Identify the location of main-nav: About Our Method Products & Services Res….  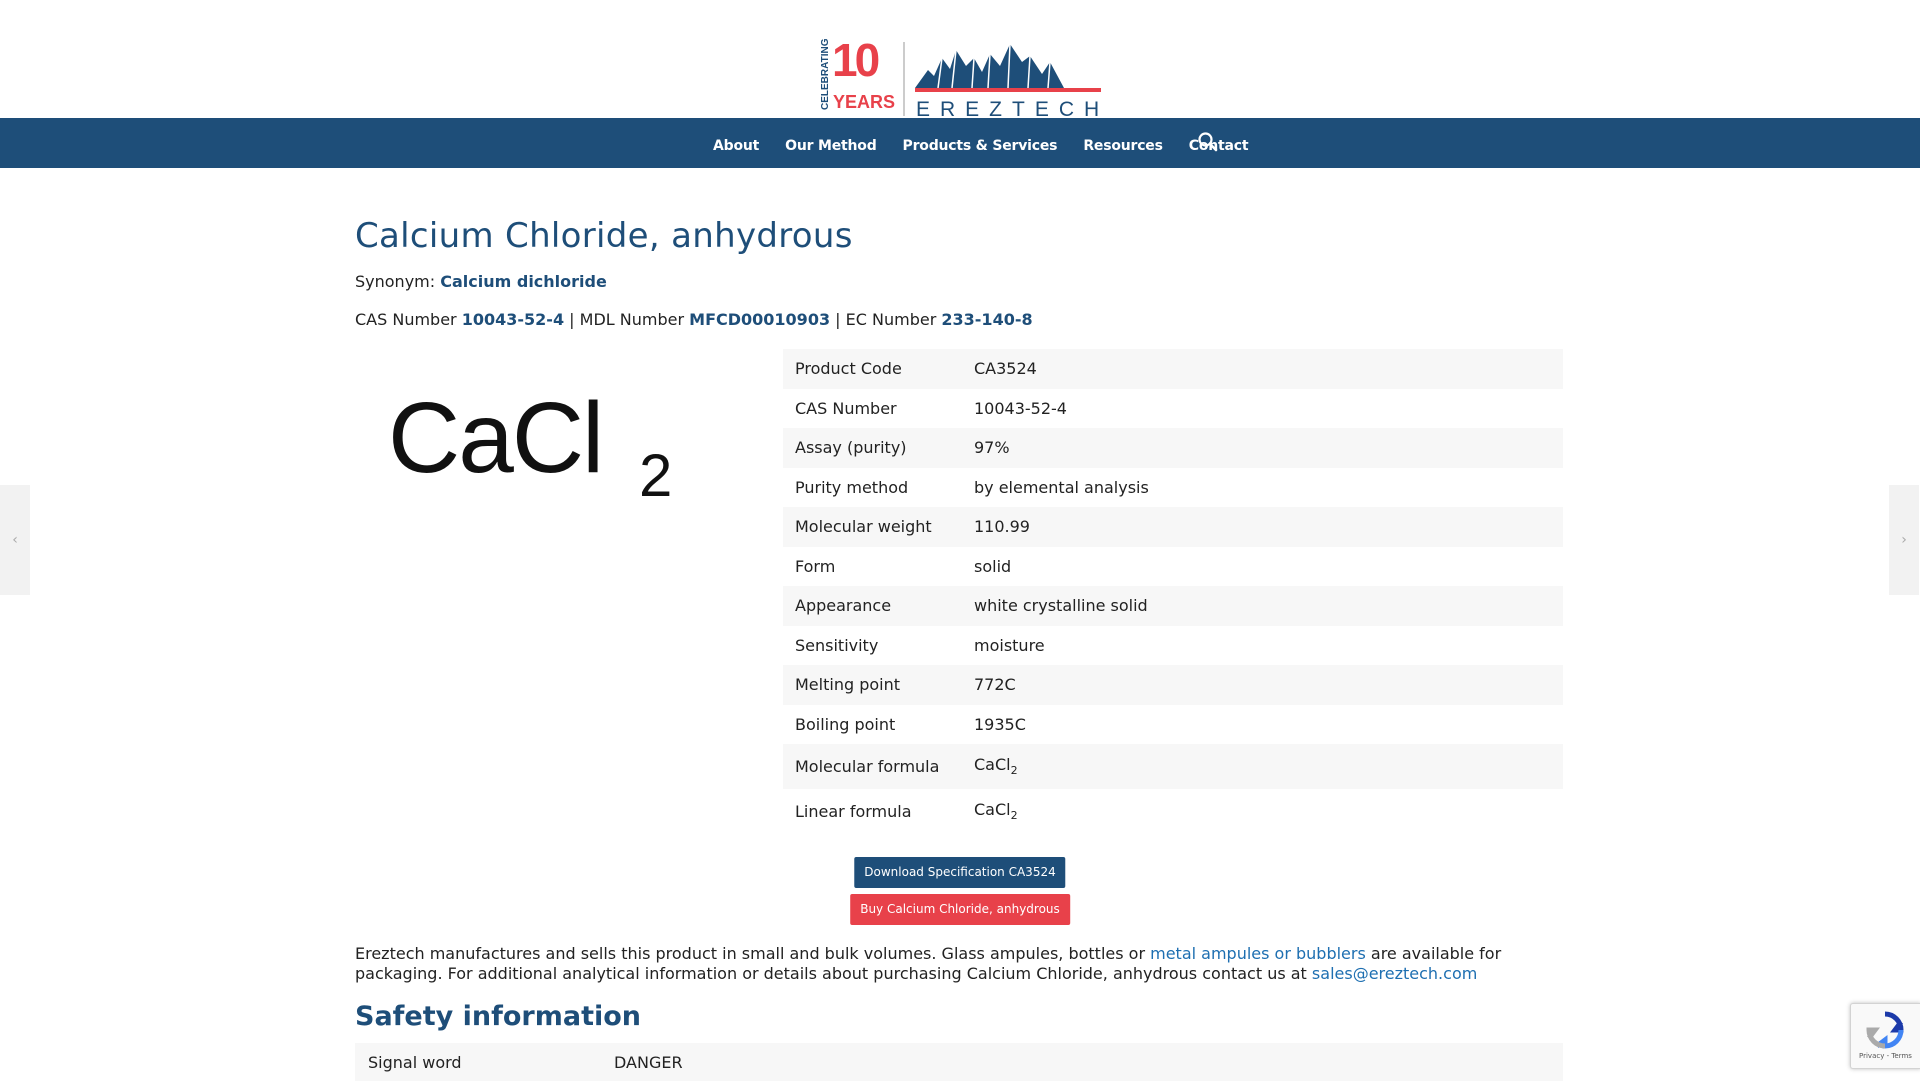
(960, 143).